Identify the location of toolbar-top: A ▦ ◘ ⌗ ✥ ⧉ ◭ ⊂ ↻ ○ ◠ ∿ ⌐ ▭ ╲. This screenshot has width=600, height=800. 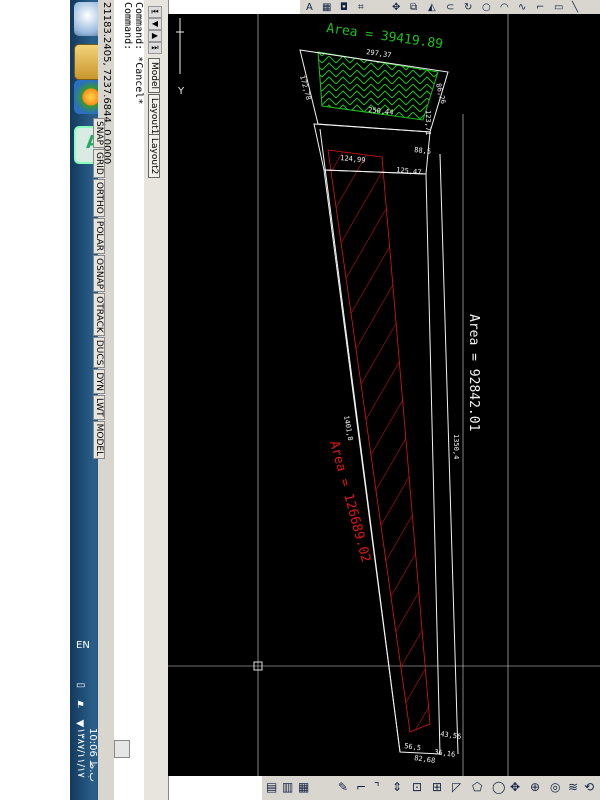
(450, 7).